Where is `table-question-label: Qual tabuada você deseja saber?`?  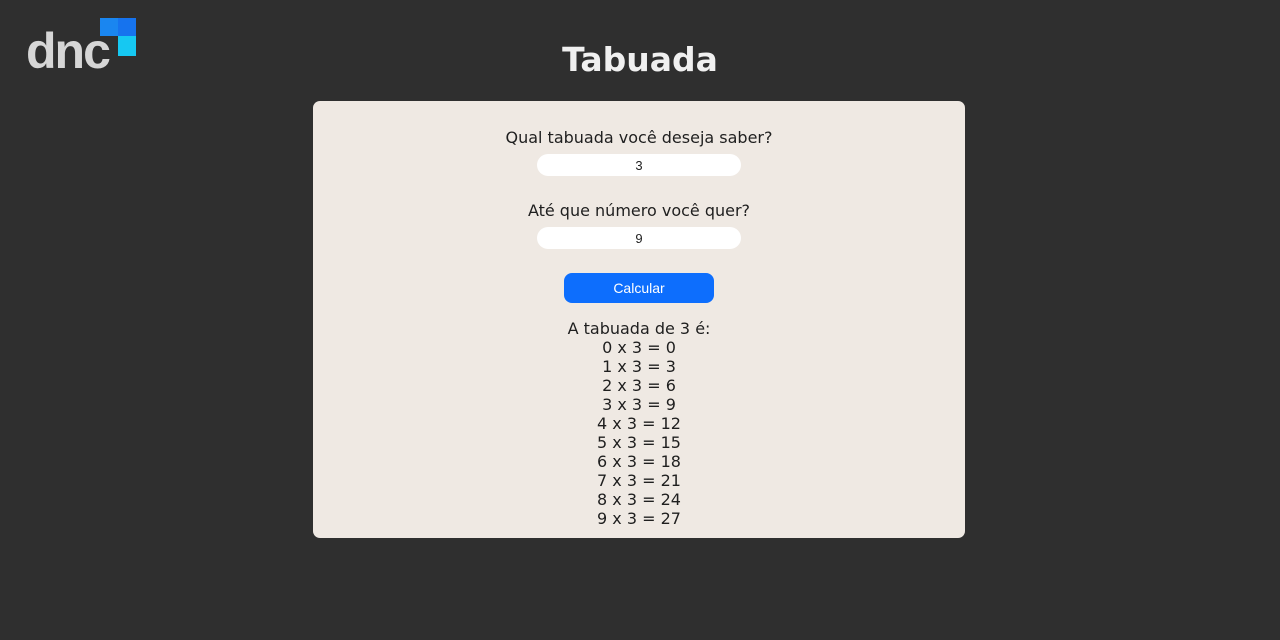 table-question-label: Qual tabuada você deseja saber? is located at coordinates (639, 137).